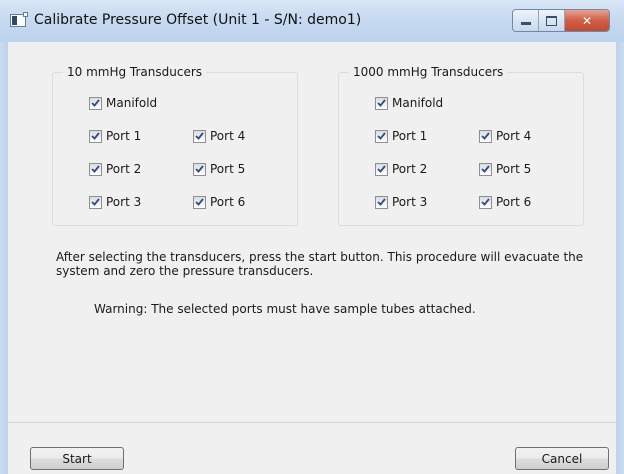  Describe the element at coordinates (428, 72) in the screenshot. I see `group-label-1000mmhg: 1000 mmHg Transducers` at that location.